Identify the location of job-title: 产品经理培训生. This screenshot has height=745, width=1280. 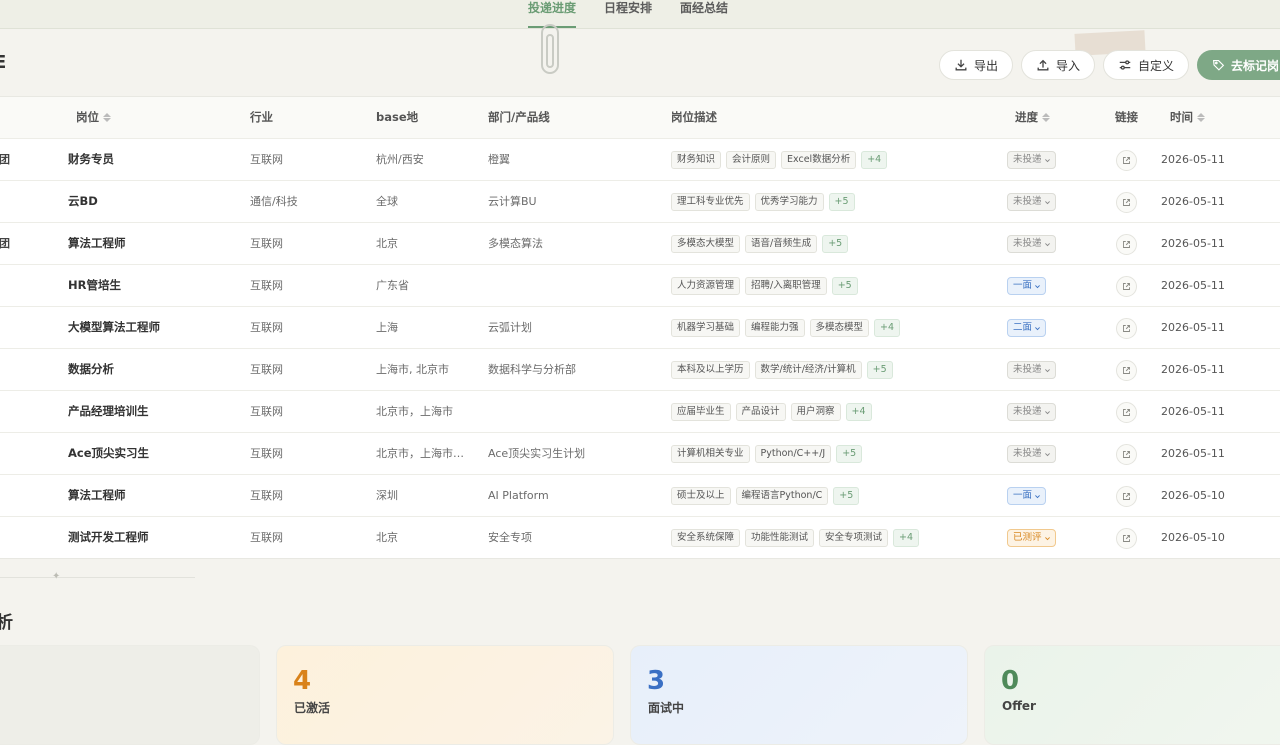
(153, 411).